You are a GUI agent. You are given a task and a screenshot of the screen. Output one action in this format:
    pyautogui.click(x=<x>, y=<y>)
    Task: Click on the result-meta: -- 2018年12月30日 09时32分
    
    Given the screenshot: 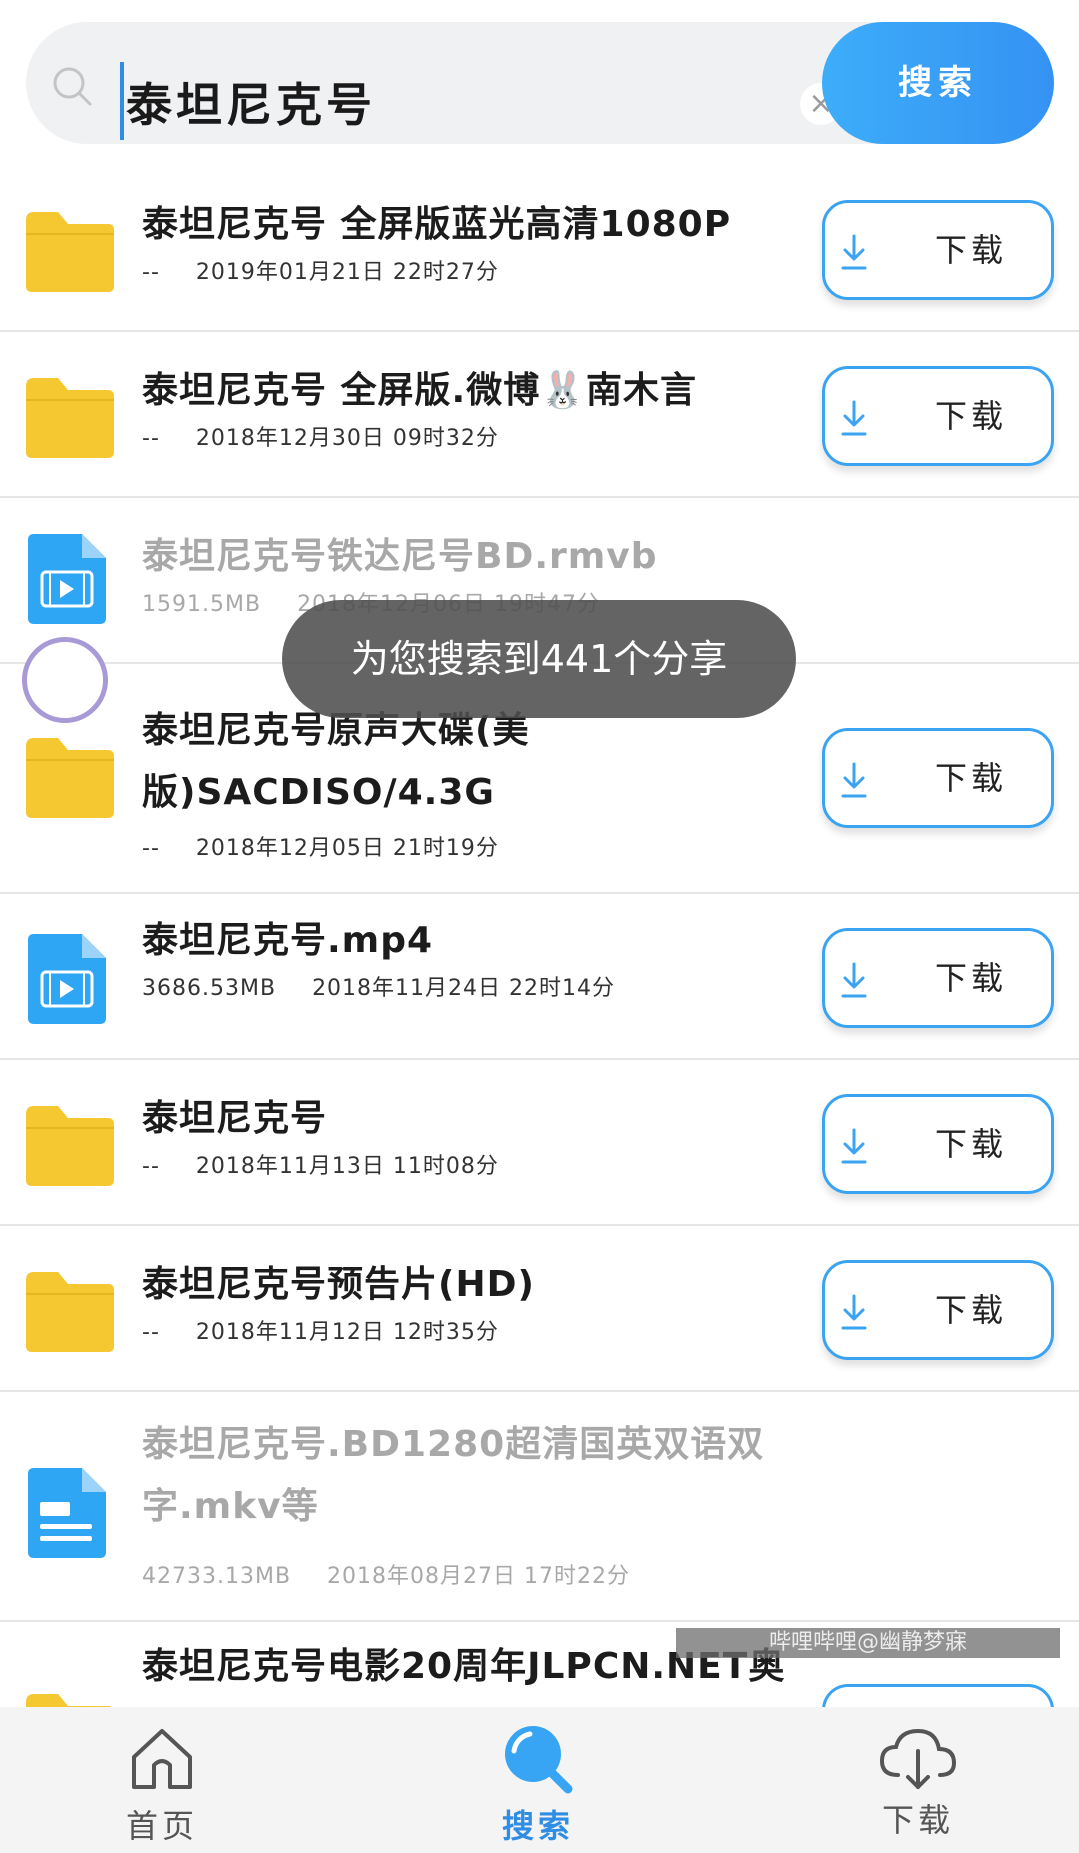 What is the action you would take?
    pyautogui.click(x=320, y=436)
    